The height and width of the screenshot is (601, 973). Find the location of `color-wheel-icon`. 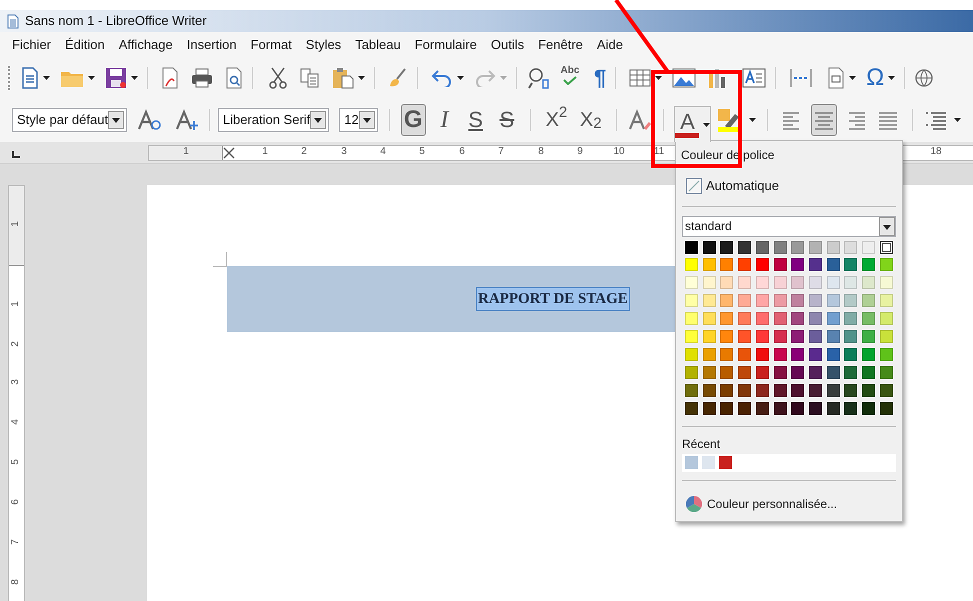

color-wheel-icon is located at coordinates (694, 504).